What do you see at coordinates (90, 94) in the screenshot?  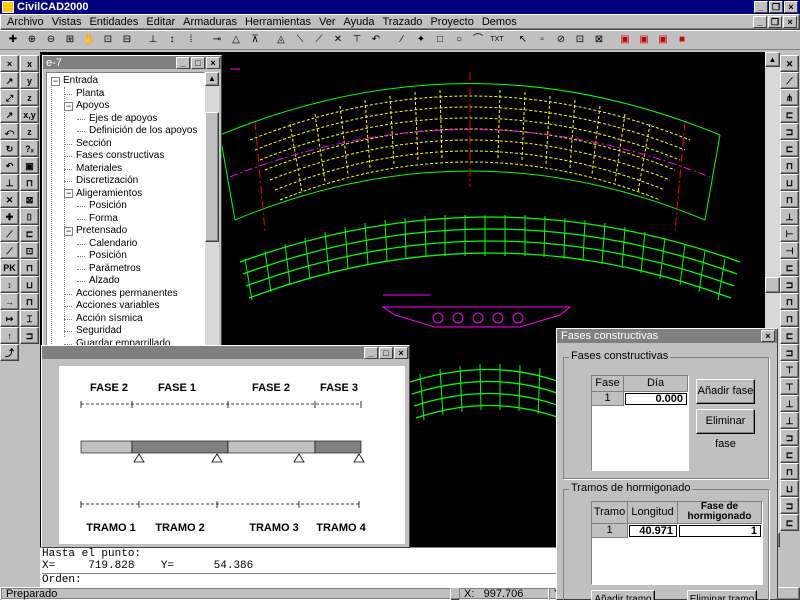 I see `tree-item: Planta` at bounding box center [90, 94].